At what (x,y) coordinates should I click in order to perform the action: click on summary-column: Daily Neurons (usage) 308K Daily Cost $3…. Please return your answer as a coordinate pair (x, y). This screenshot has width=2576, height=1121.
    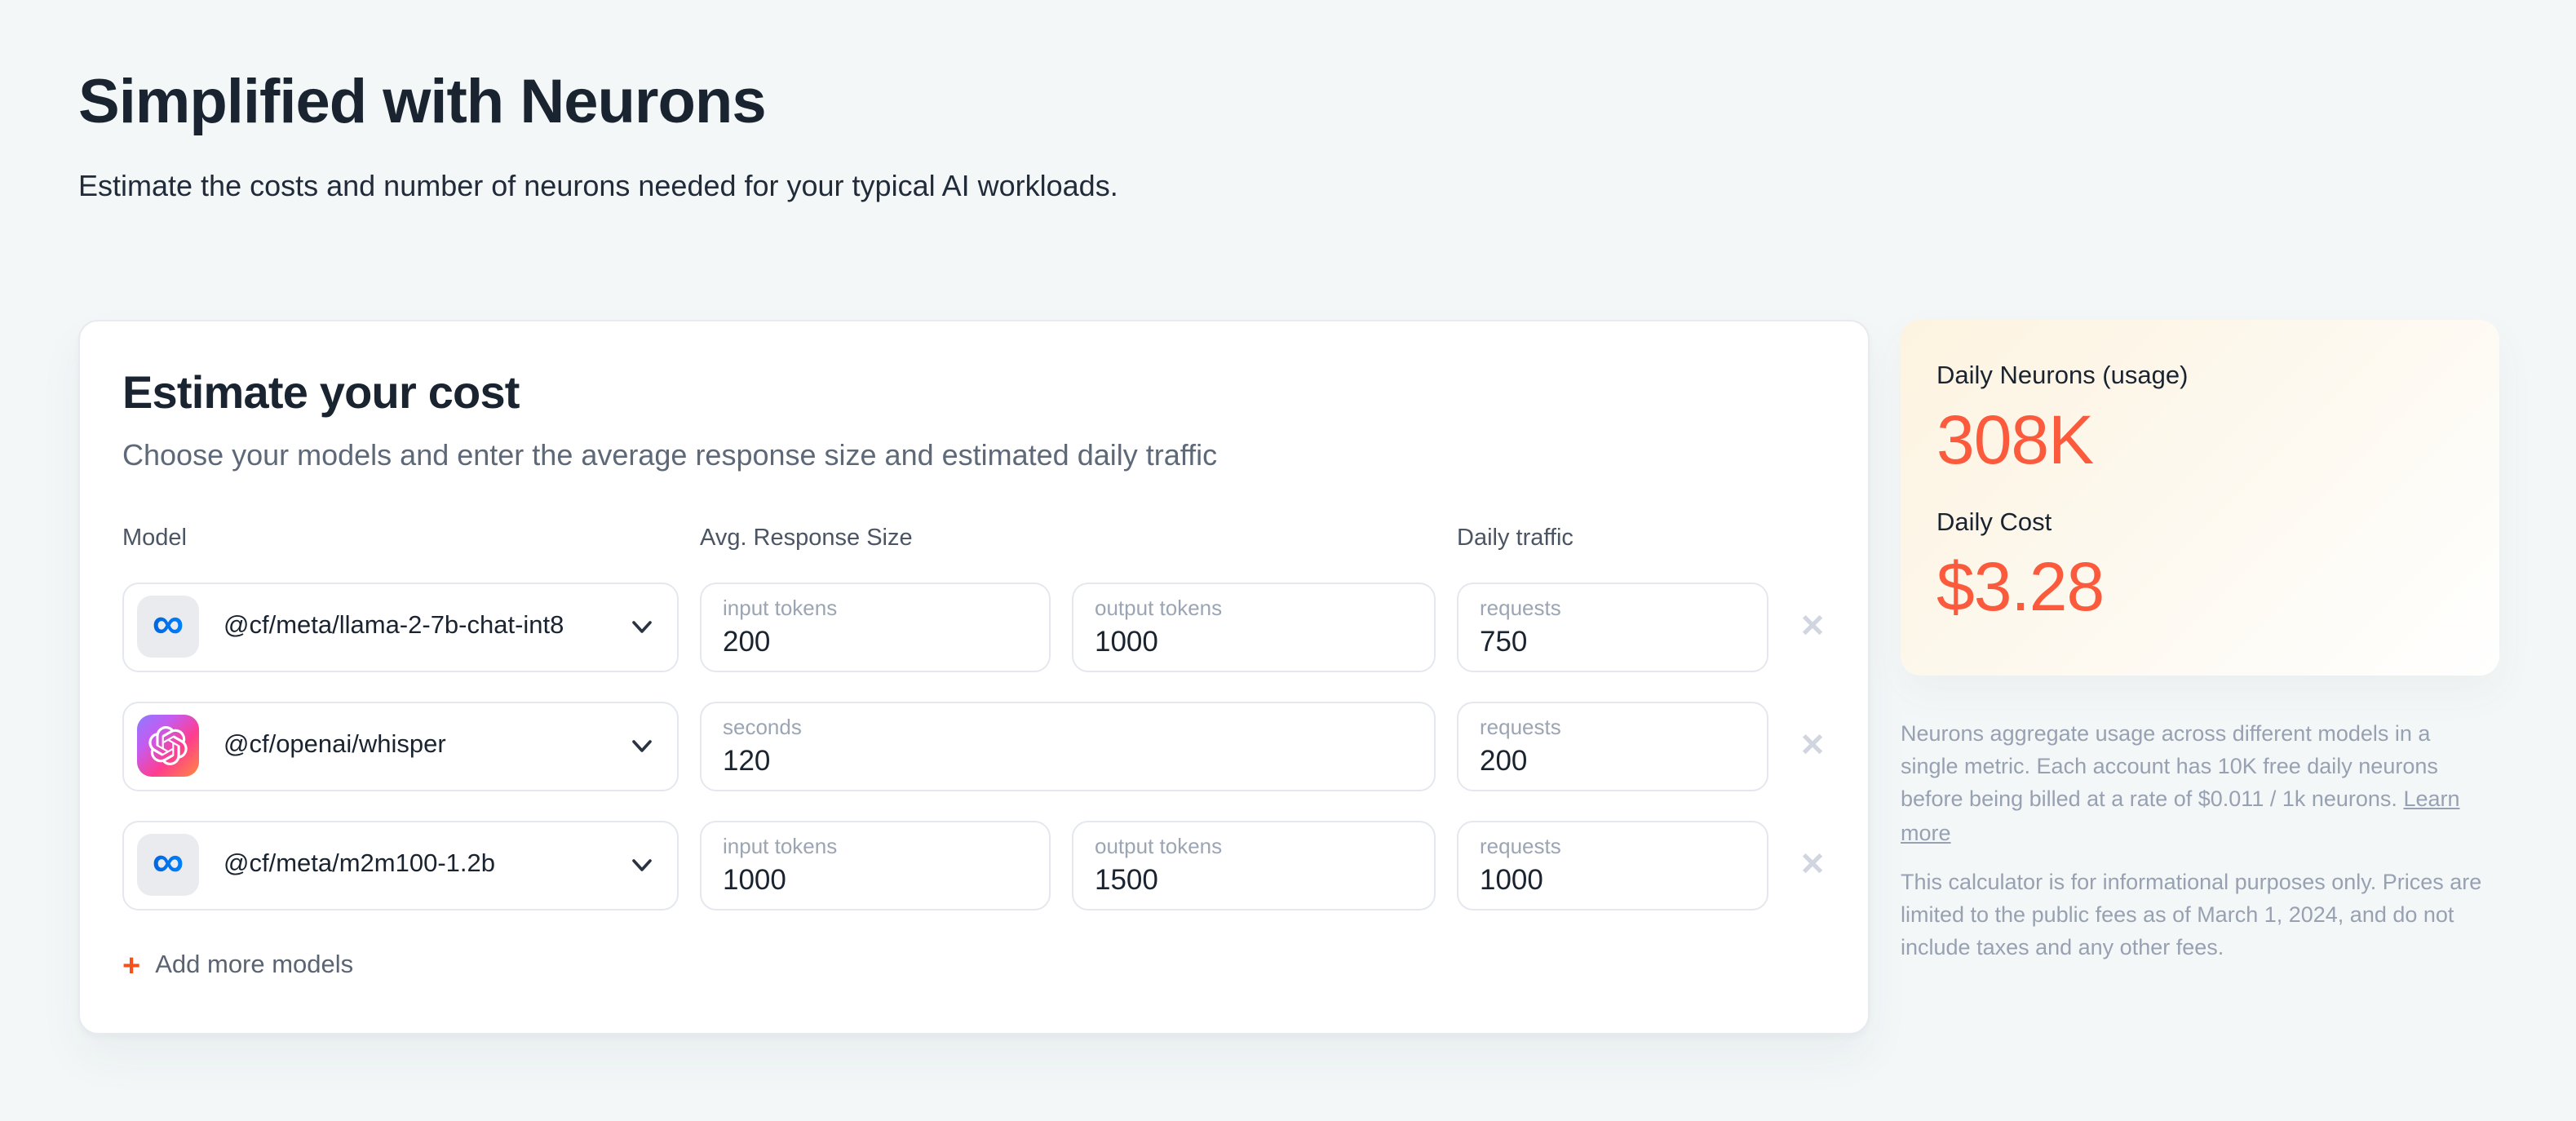
    Looking at the image, I should click on (2200, 650).